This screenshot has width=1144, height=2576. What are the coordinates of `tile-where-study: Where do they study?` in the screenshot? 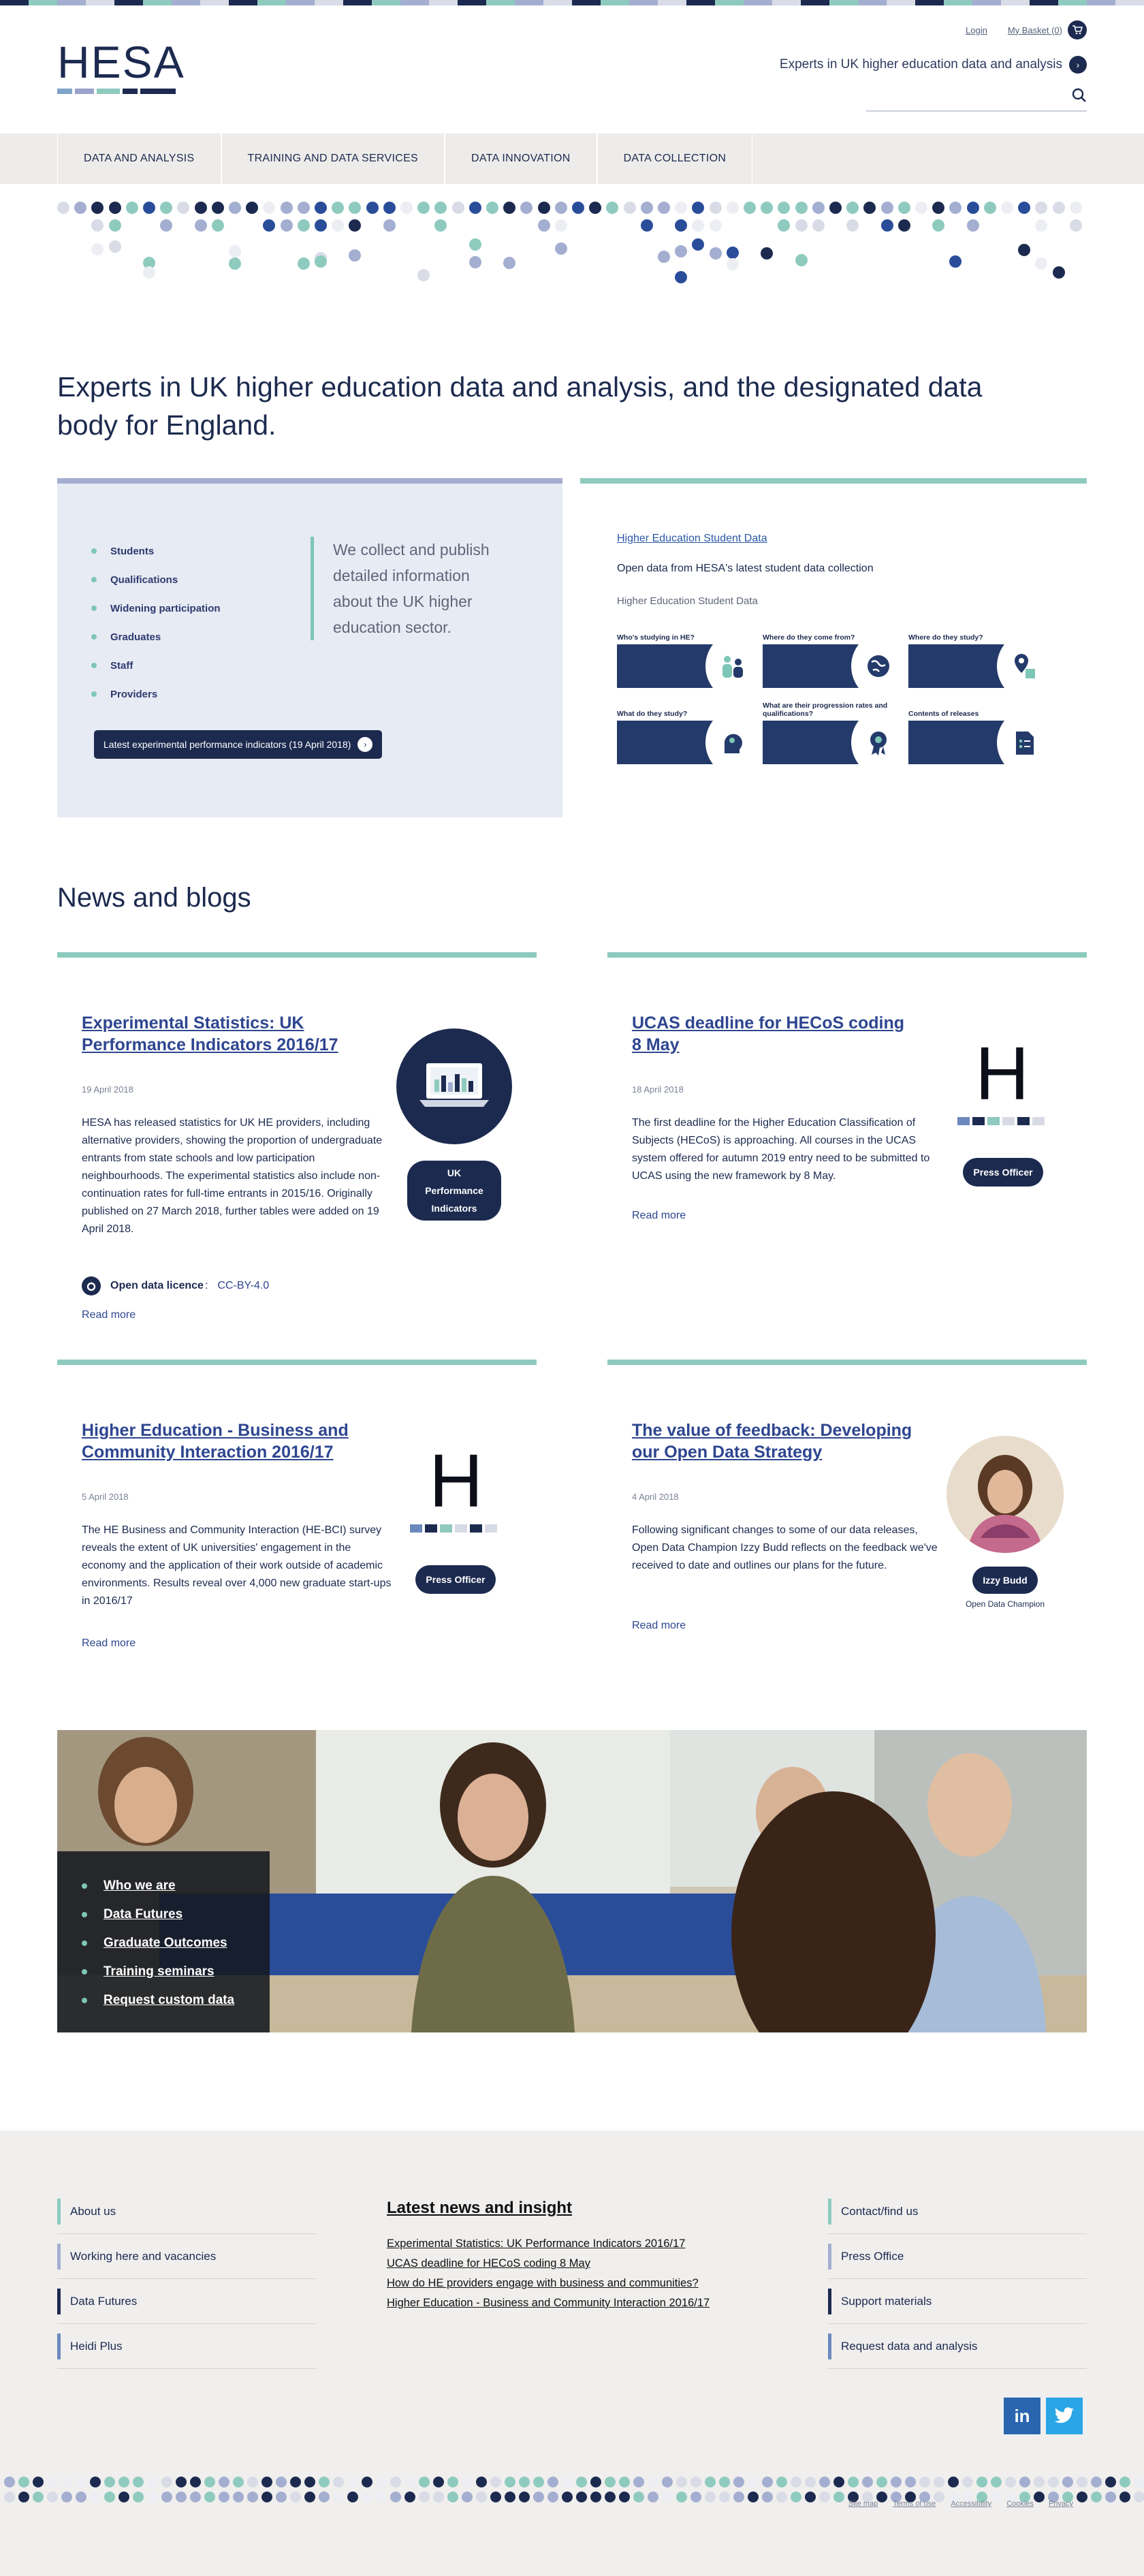 It's located at (977, 657).